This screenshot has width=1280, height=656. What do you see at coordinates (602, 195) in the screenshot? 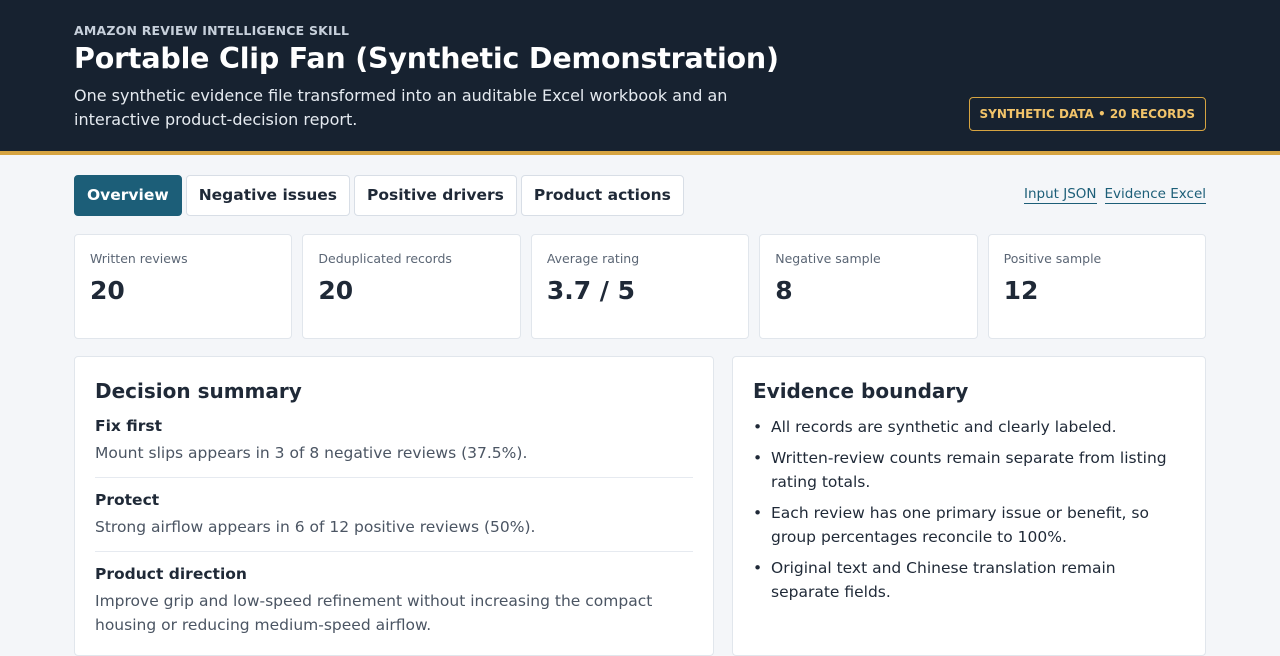
I see `tab-product-actions: Product actions` at bounding box center [602, 195].